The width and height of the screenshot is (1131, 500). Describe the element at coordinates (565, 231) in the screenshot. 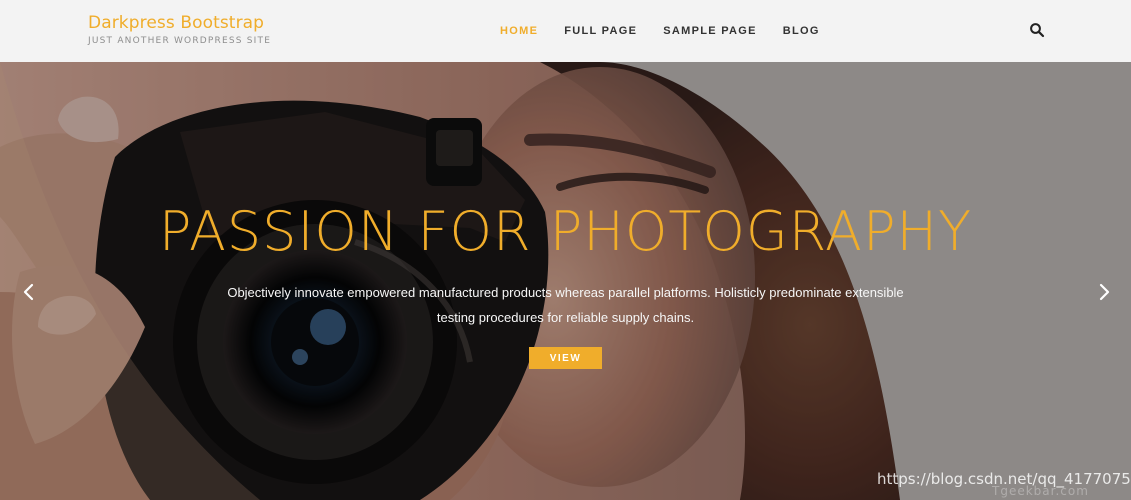

I see `hero-title: PASSION FOR PHOTOGRAPHY` at that location.